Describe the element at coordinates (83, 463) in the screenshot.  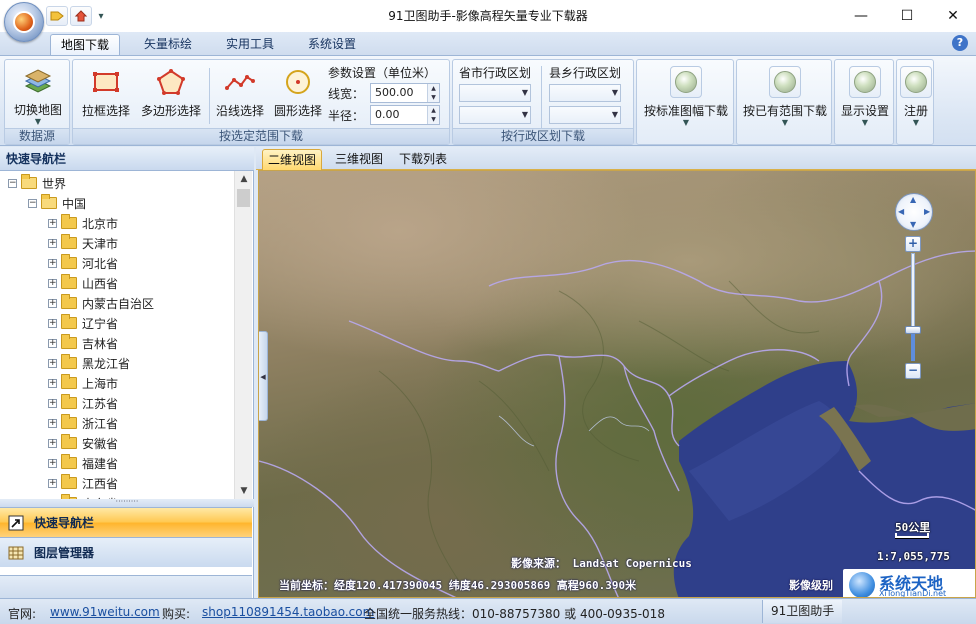
I see `tree-node-province: + 福建省` at that location.